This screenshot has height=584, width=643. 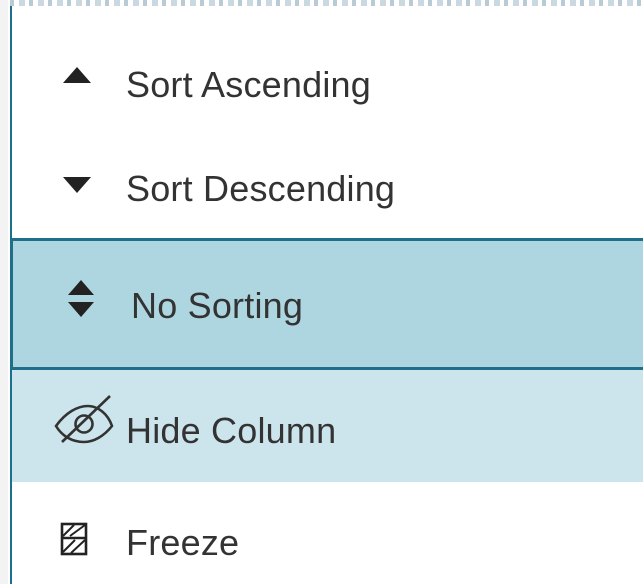 I want to click on triangle-up-icon, so click(x=77, y=75).